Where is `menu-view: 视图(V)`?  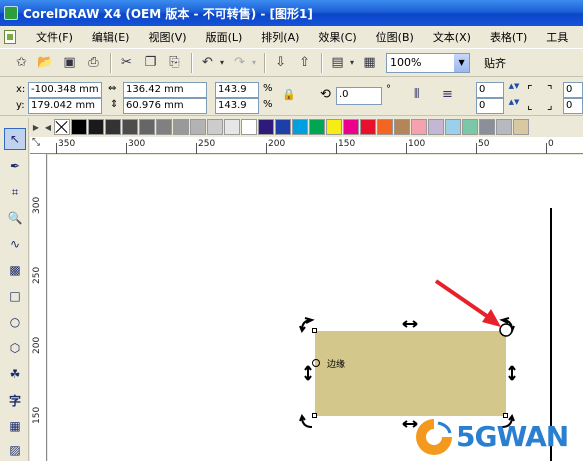
menu-view: 视图(V) is located at coordinates (167, 37).